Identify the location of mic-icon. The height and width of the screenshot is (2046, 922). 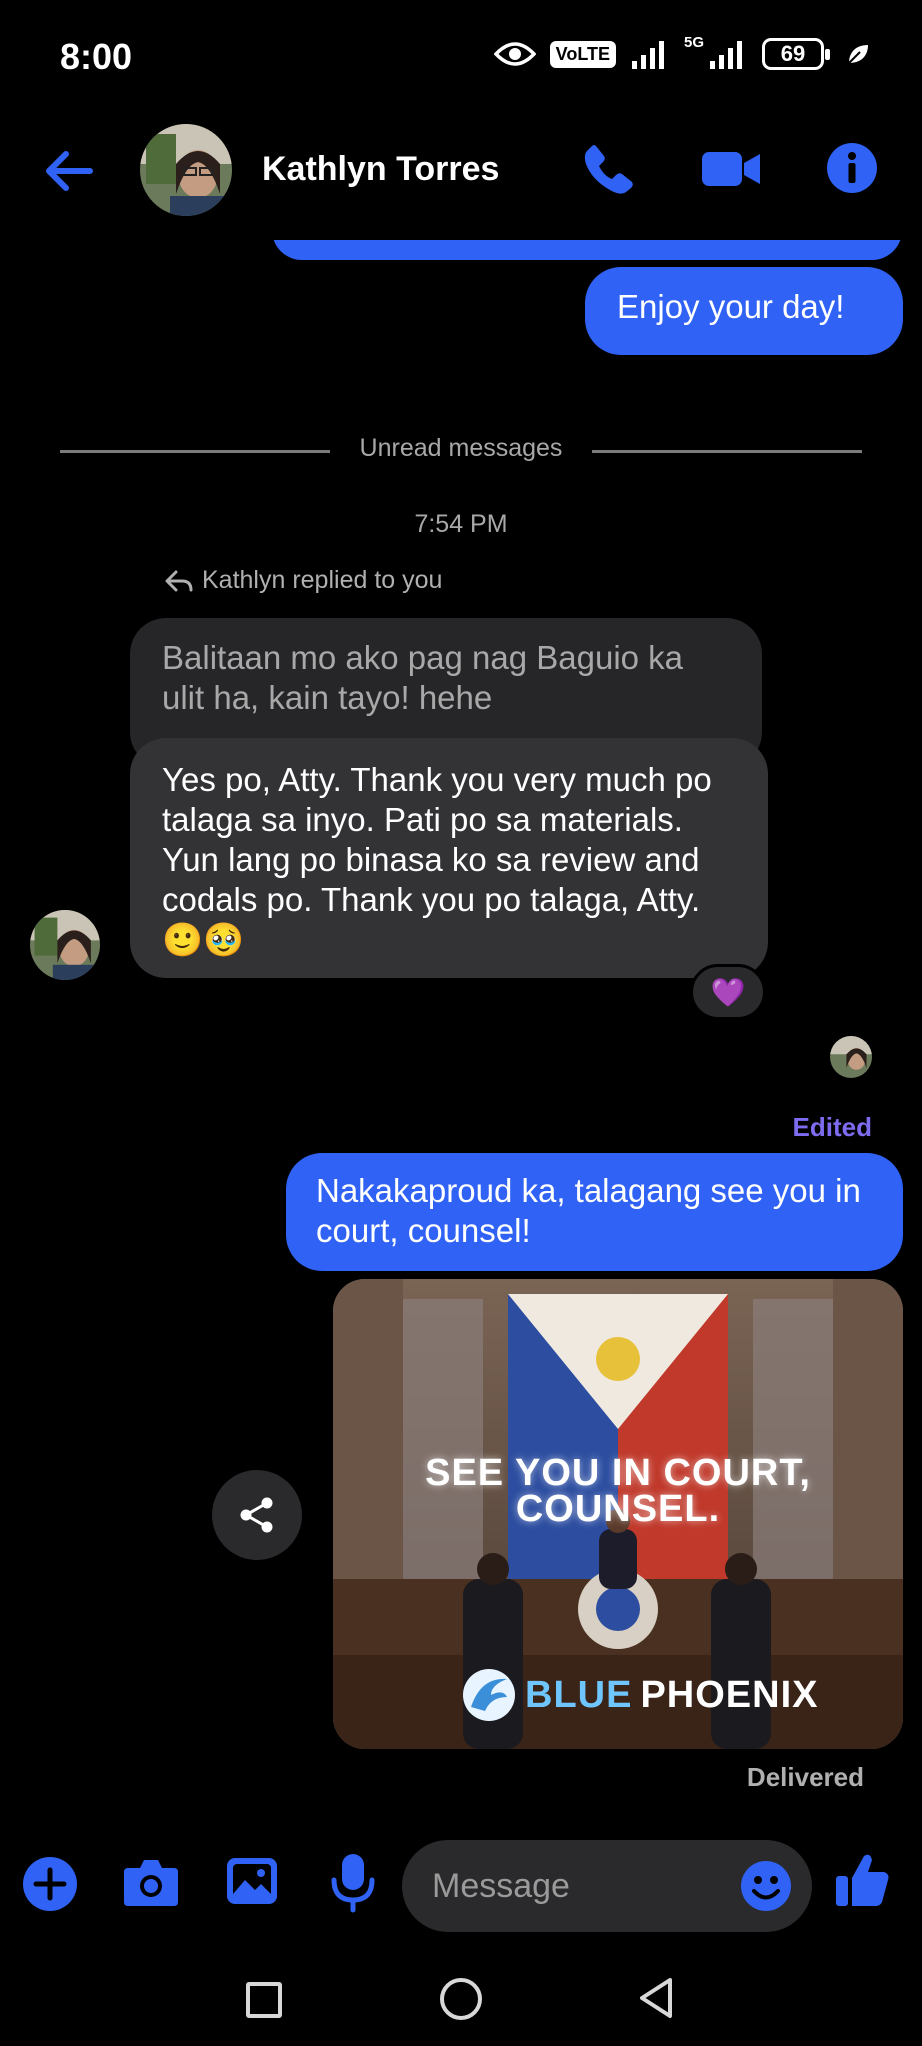
(353, 1883).